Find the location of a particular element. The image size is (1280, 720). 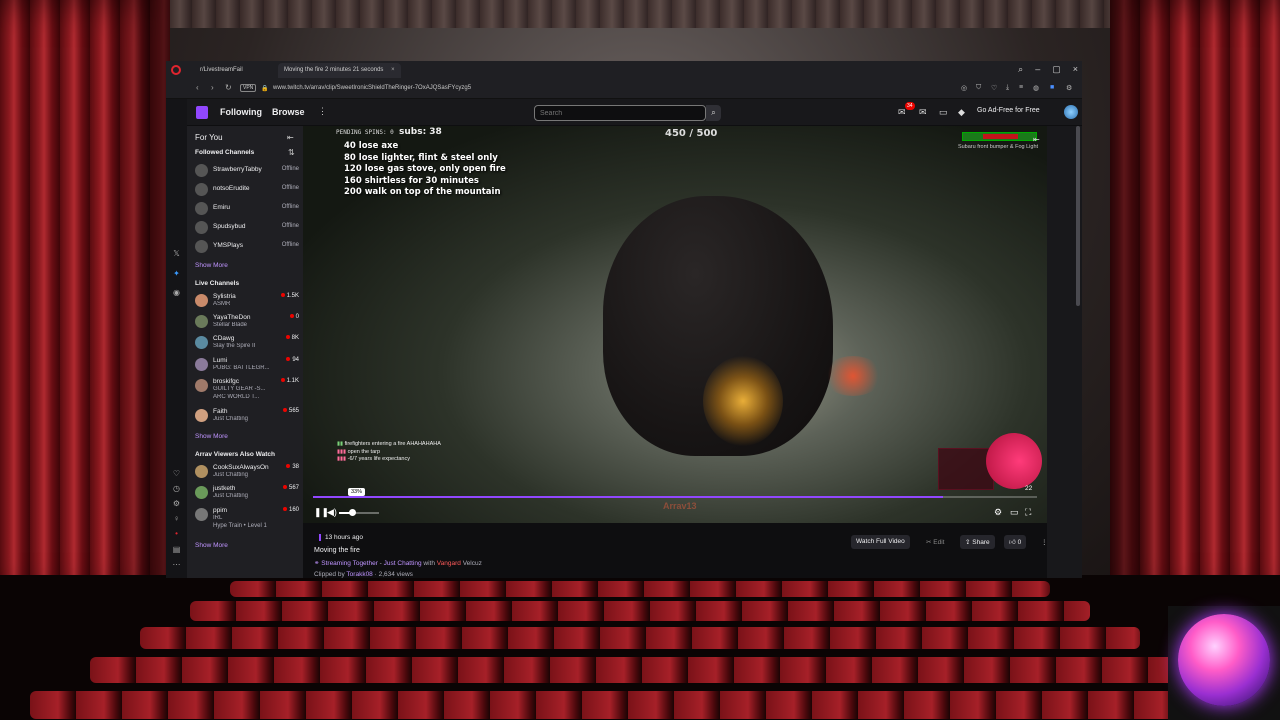

also-watch-heading: Arrav Viewers Also Watch is located at coordinates (235, 454).